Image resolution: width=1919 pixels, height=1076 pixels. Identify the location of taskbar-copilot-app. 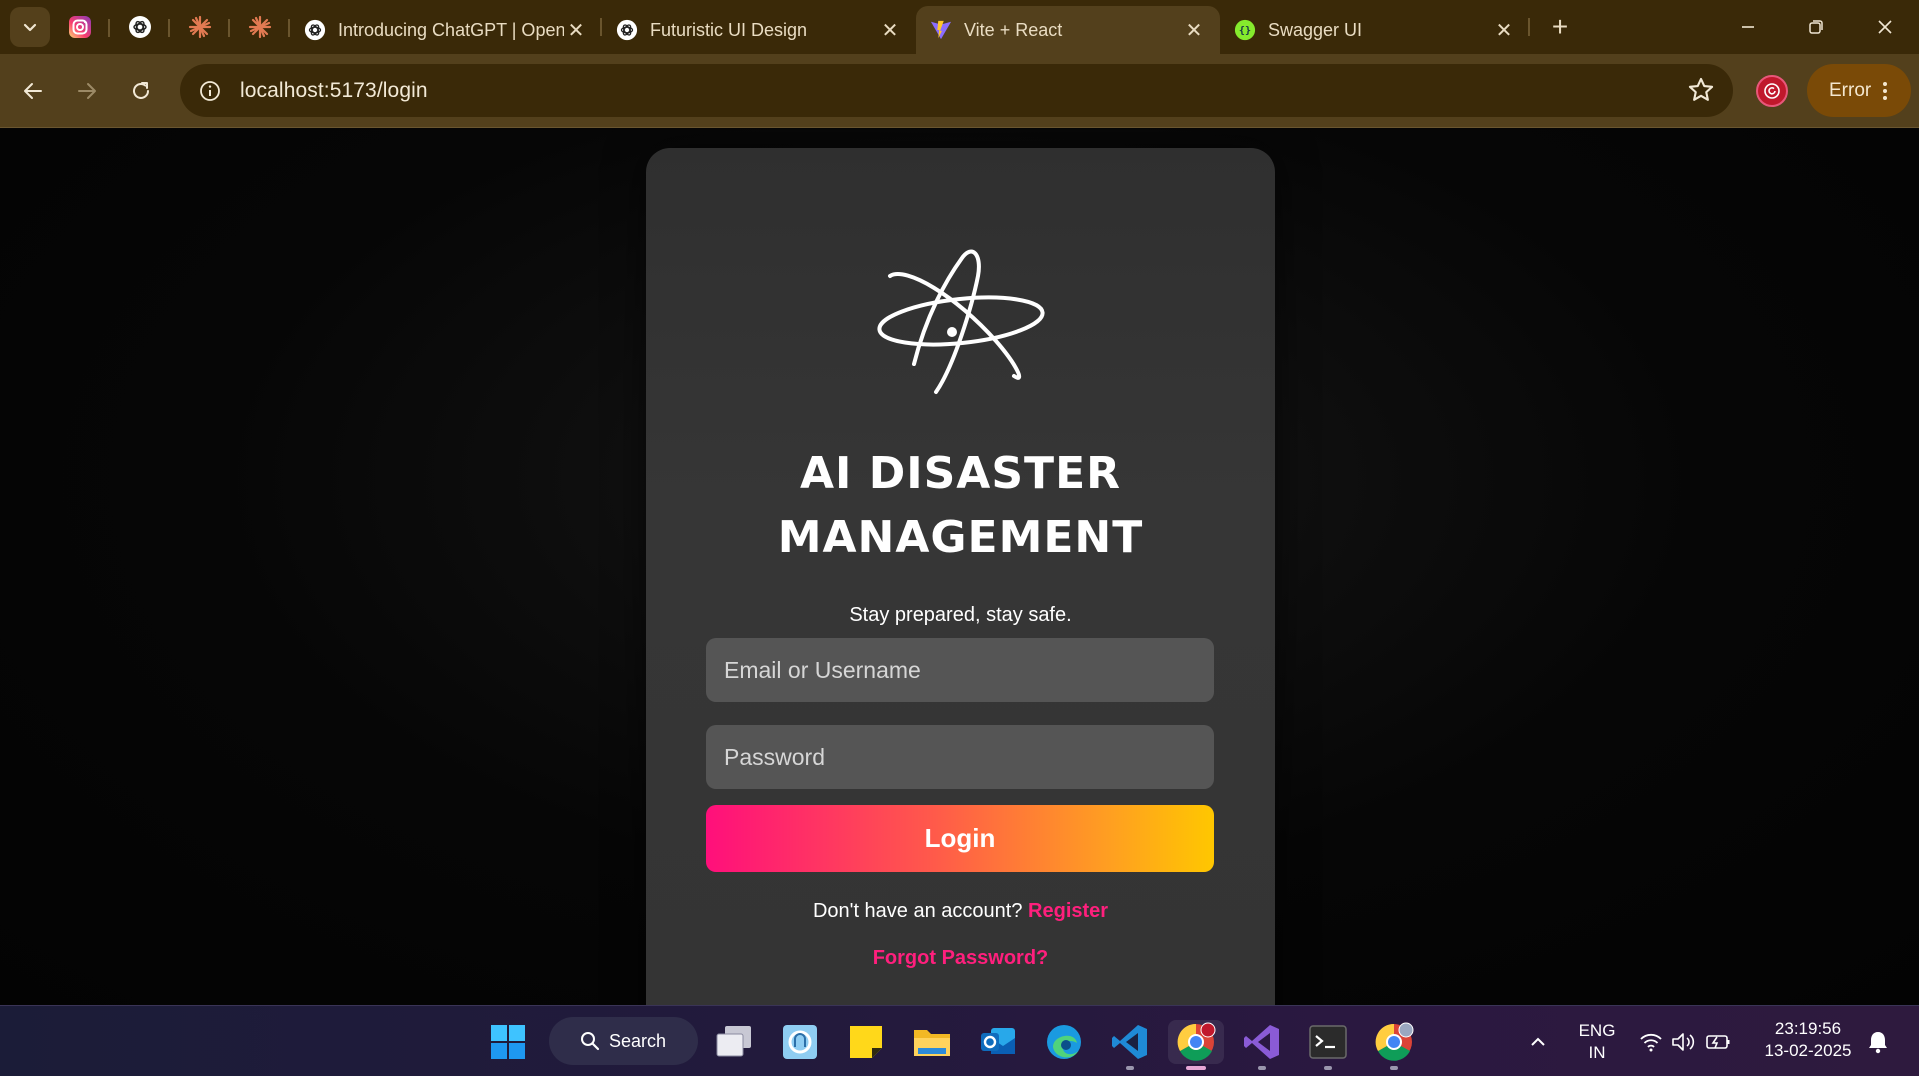
(800, 1042).